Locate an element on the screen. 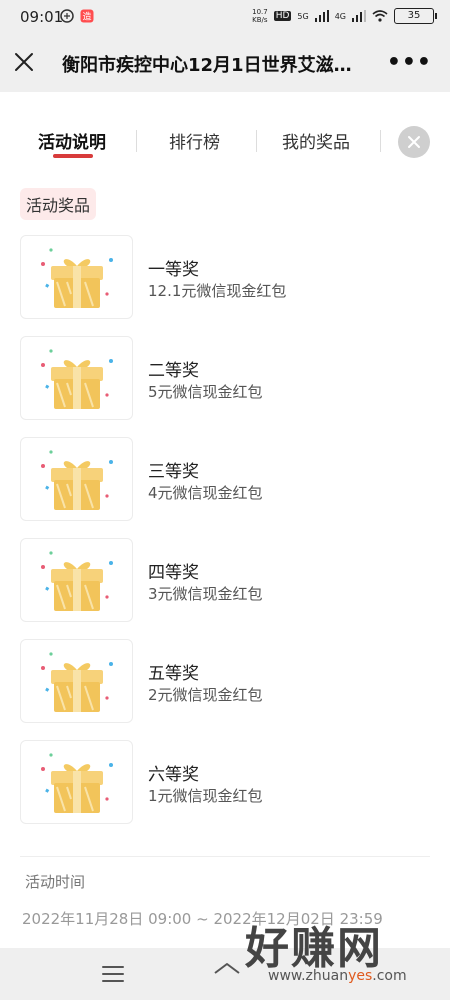  activity-time-label: 活动时间 is located at coordinates (55, 882).